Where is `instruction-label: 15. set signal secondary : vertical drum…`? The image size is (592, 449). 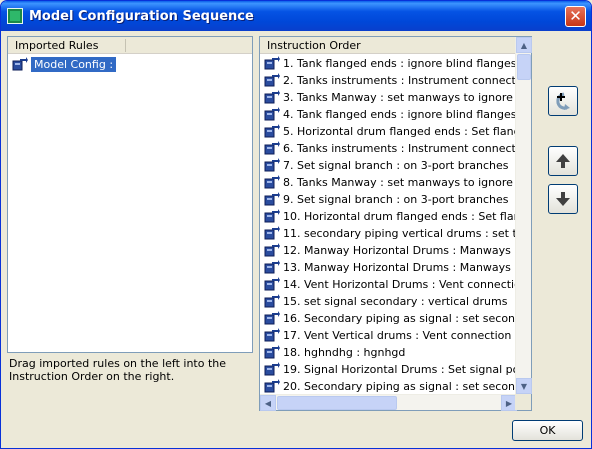 instruction-label: 15. set signal secondary : vertical drum… is located at coordinates (395, 301).